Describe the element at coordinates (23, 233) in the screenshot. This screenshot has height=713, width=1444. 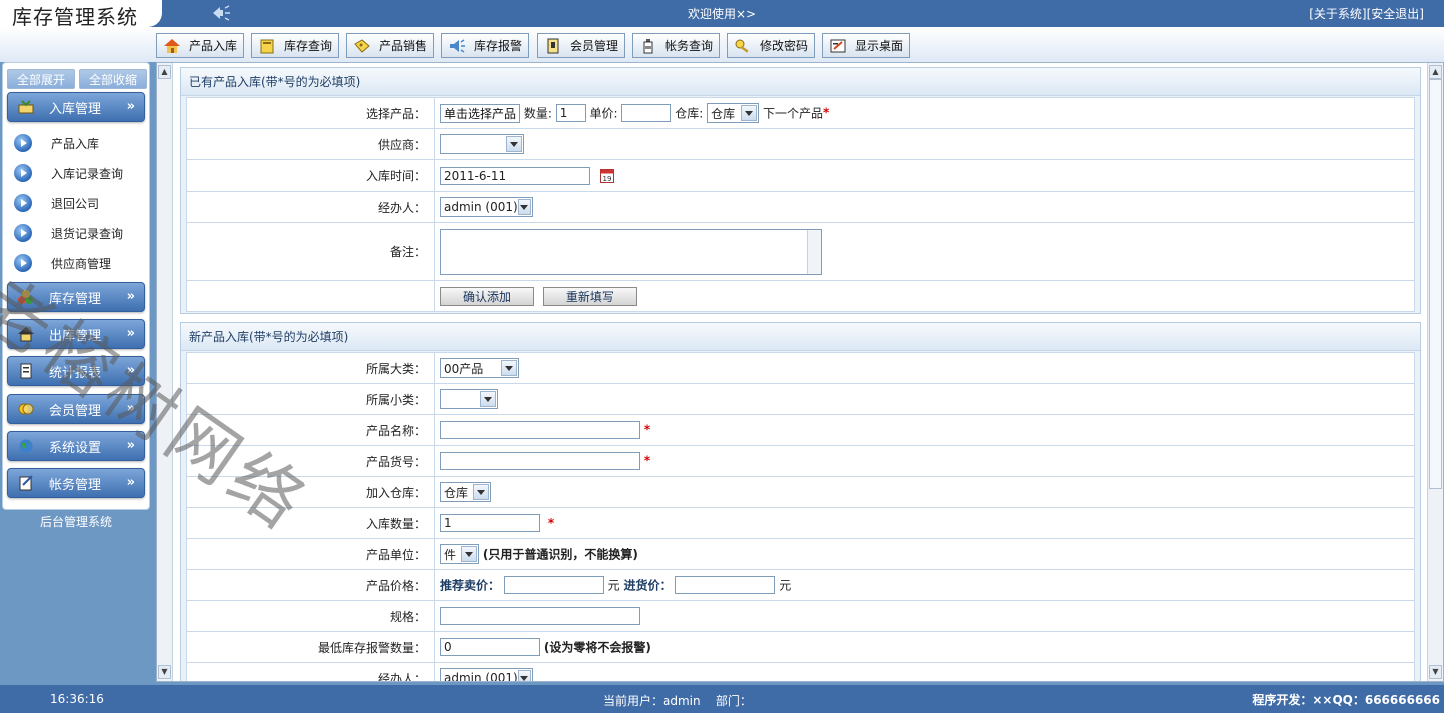
I see `arrow-bullet-icon` at that location.